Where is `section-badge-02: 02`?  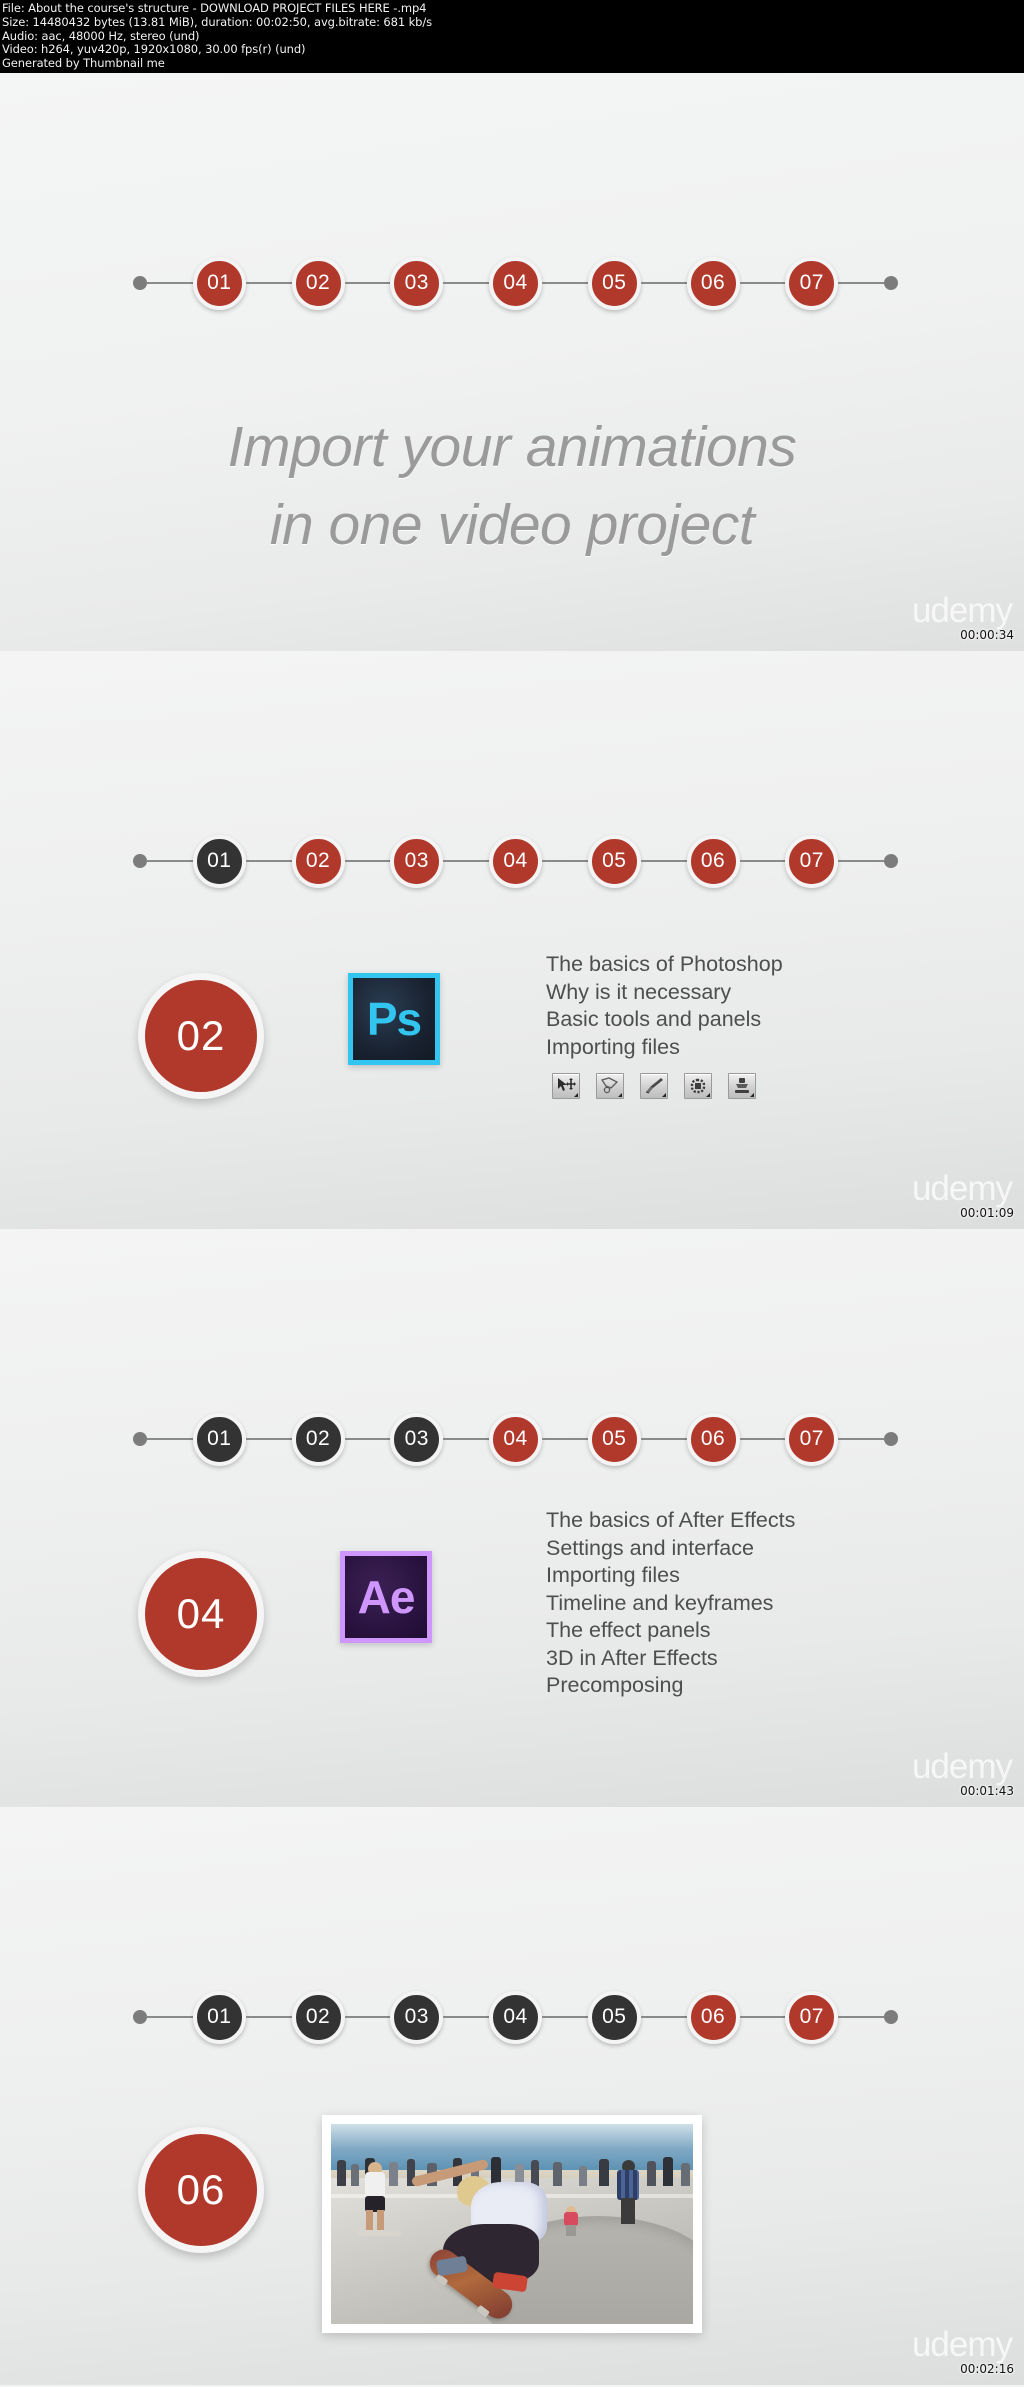
section-badge-02: 02 is located at coordinates (201, 1036).